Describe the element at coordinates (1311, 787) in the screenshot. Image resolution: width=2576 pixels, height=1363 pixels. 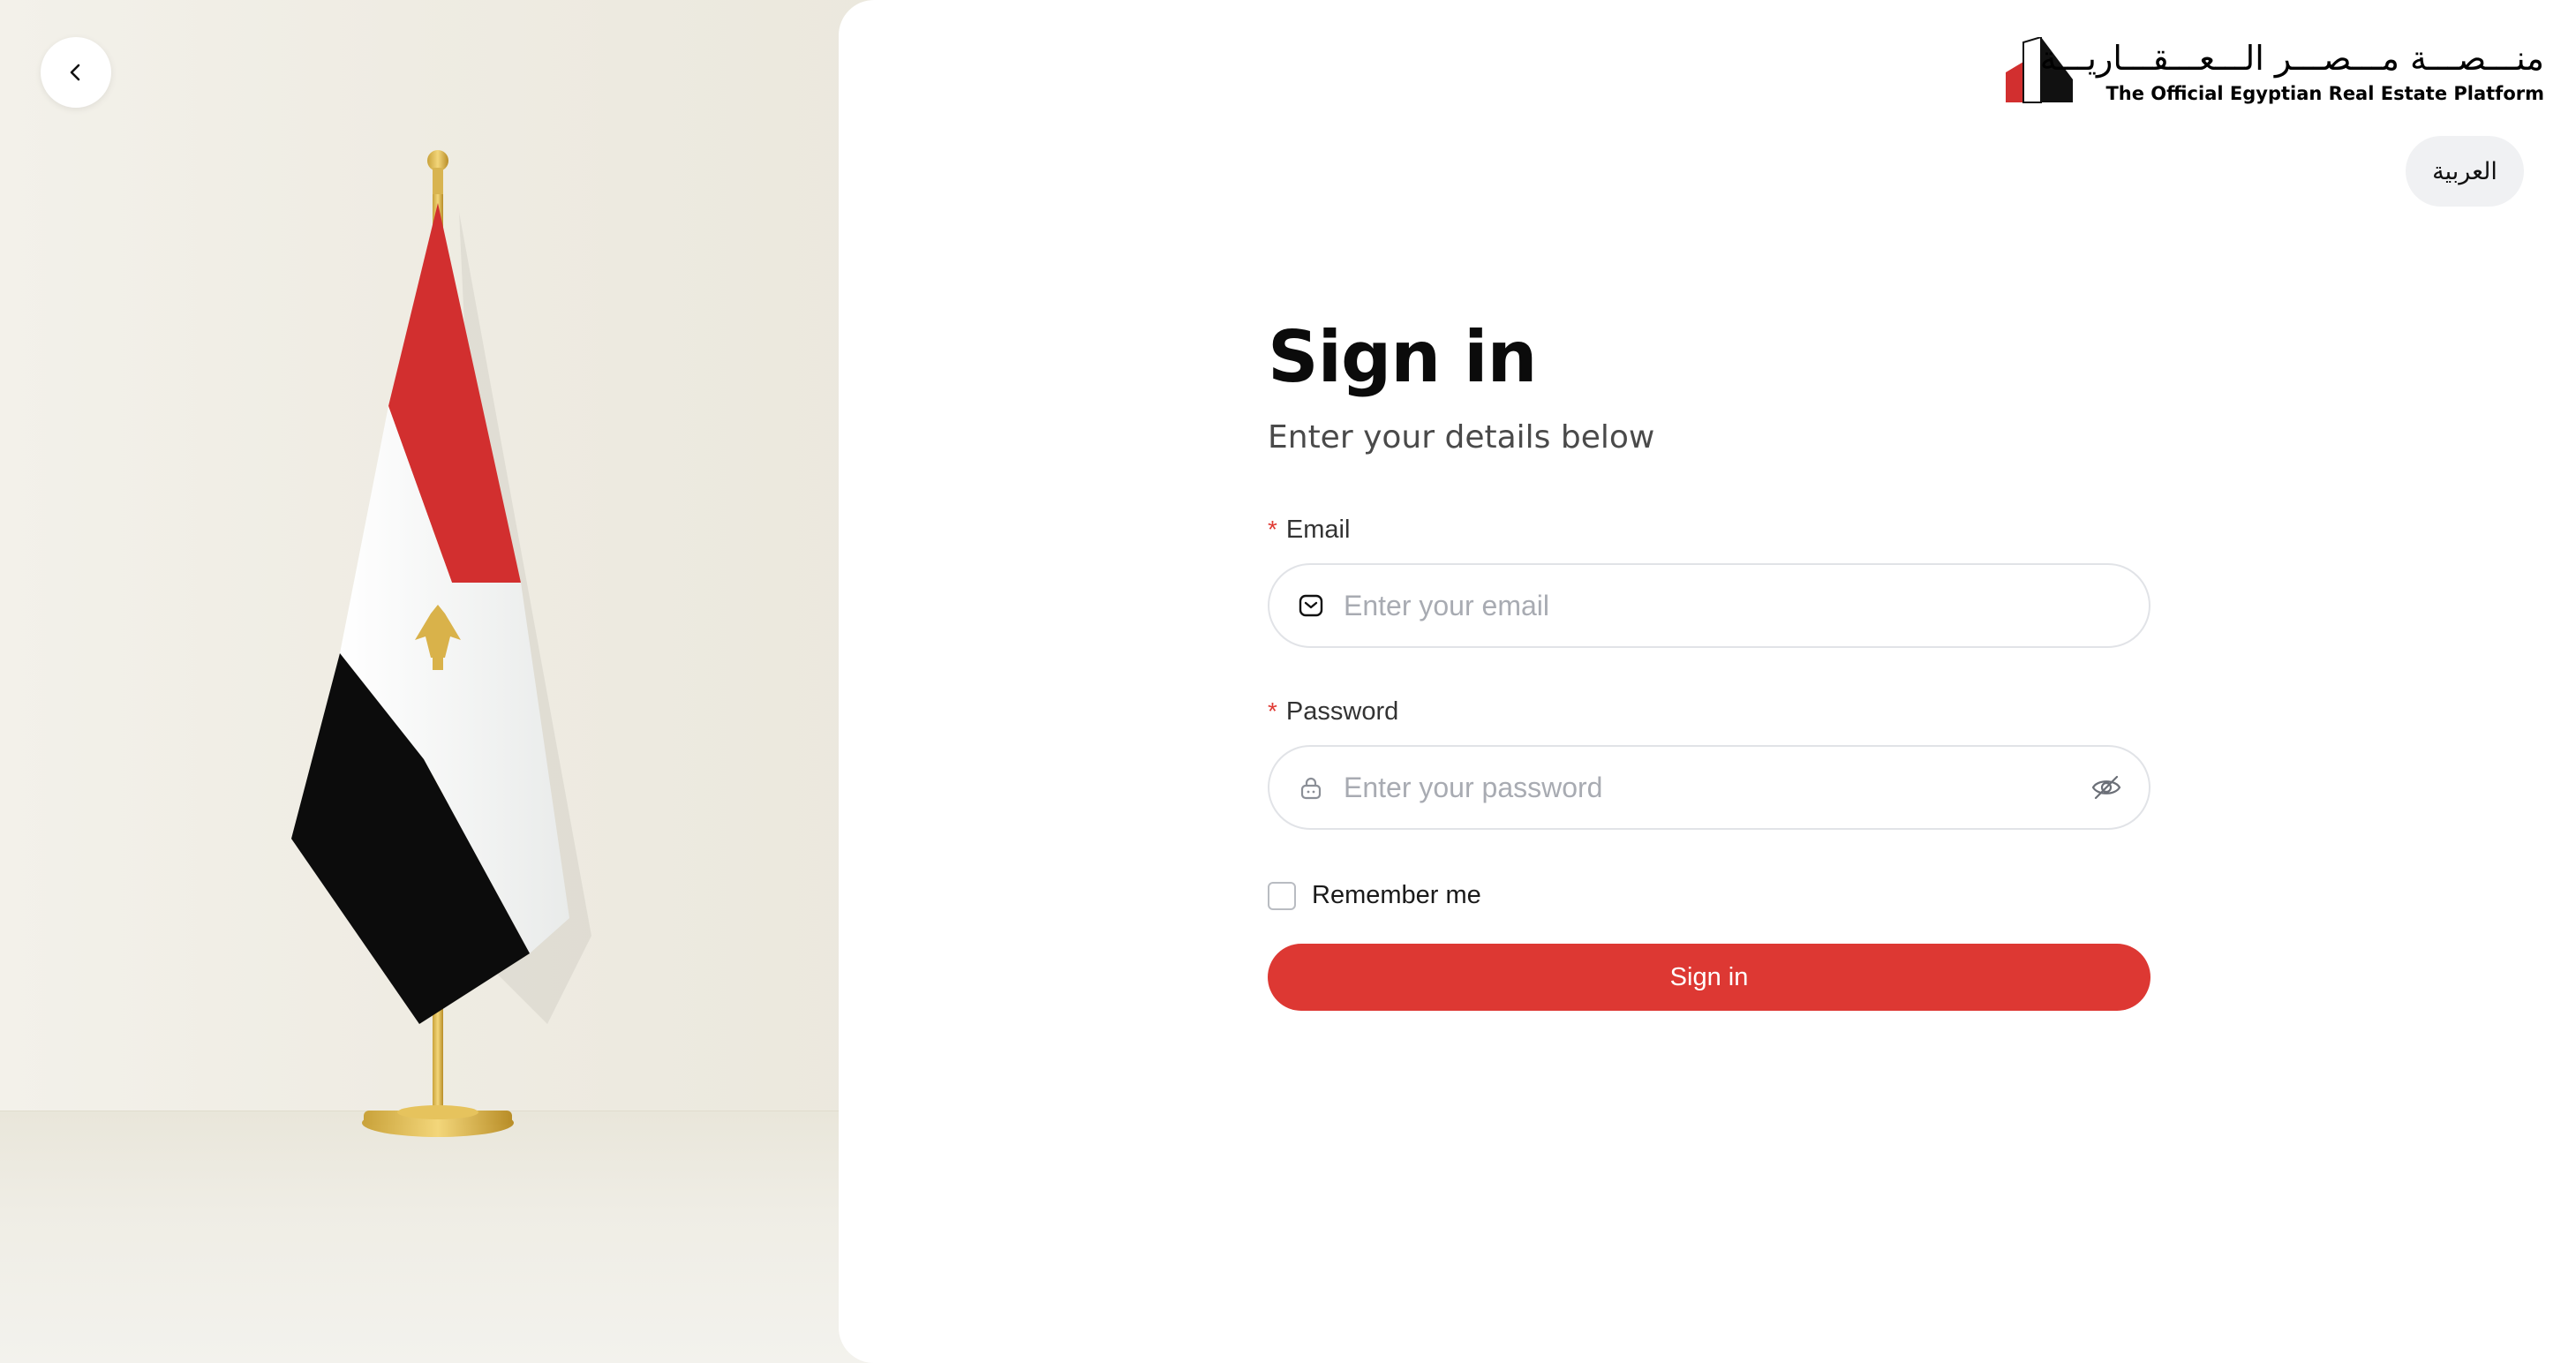
I see `lock-icon` at that location.